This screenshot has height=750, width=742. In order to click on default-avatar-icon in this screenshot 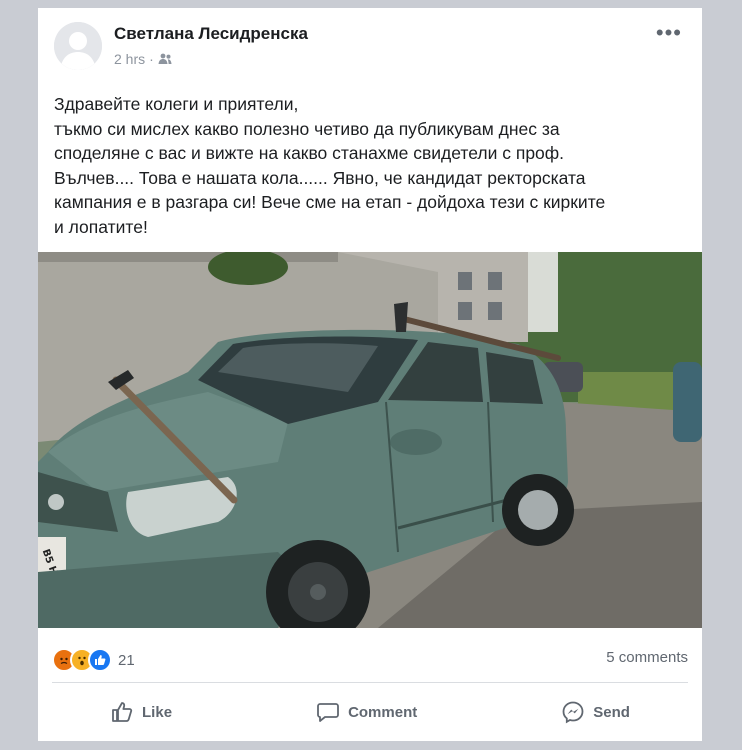, I will do `click(78, 46)`.